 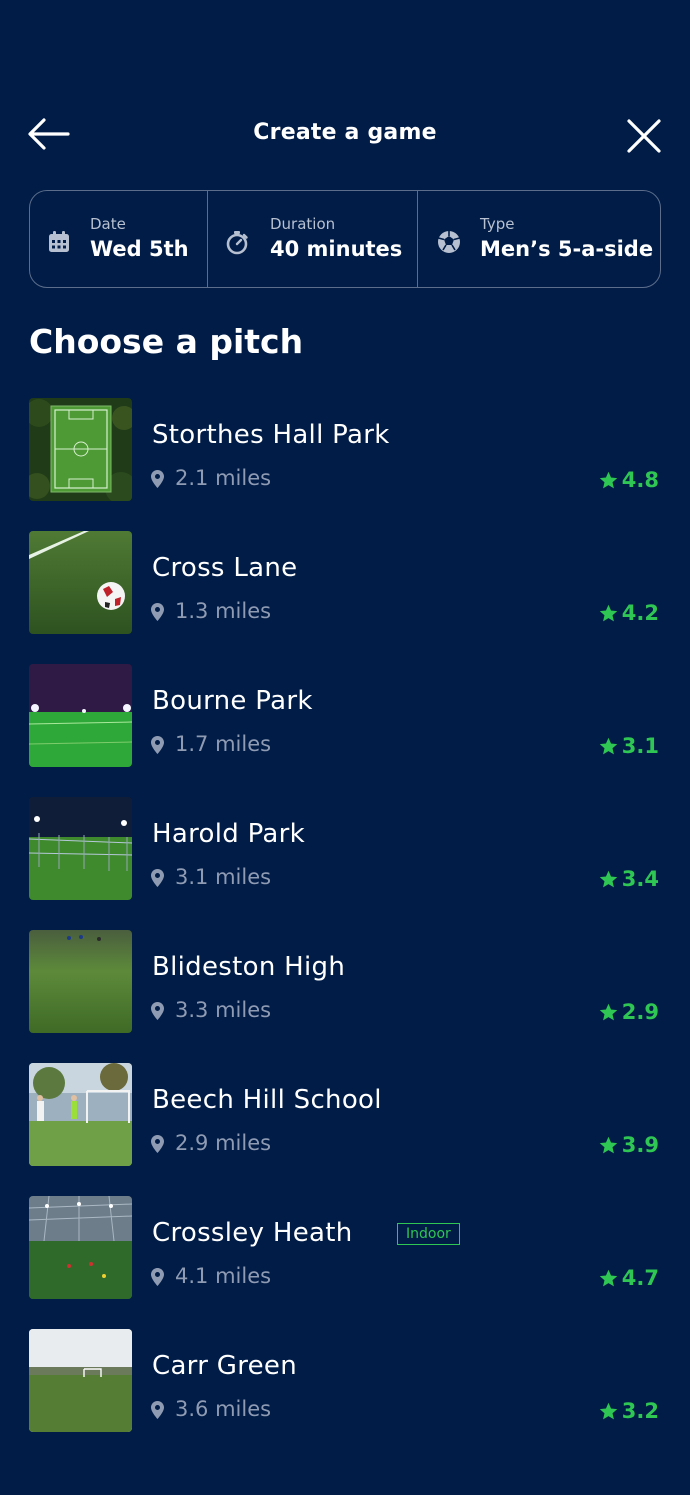 What do you see at coordinates (223, 1276) in the screenshot?
I see `pitch-distance: 4.1 miles` at bounding box center [223, 1276].